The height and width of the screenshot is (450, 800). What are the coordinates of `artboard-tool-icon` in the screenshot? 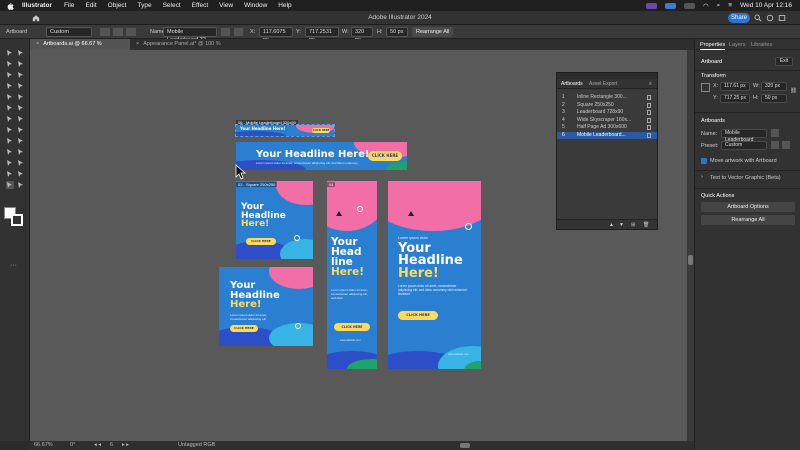 It's located at (10, 174).